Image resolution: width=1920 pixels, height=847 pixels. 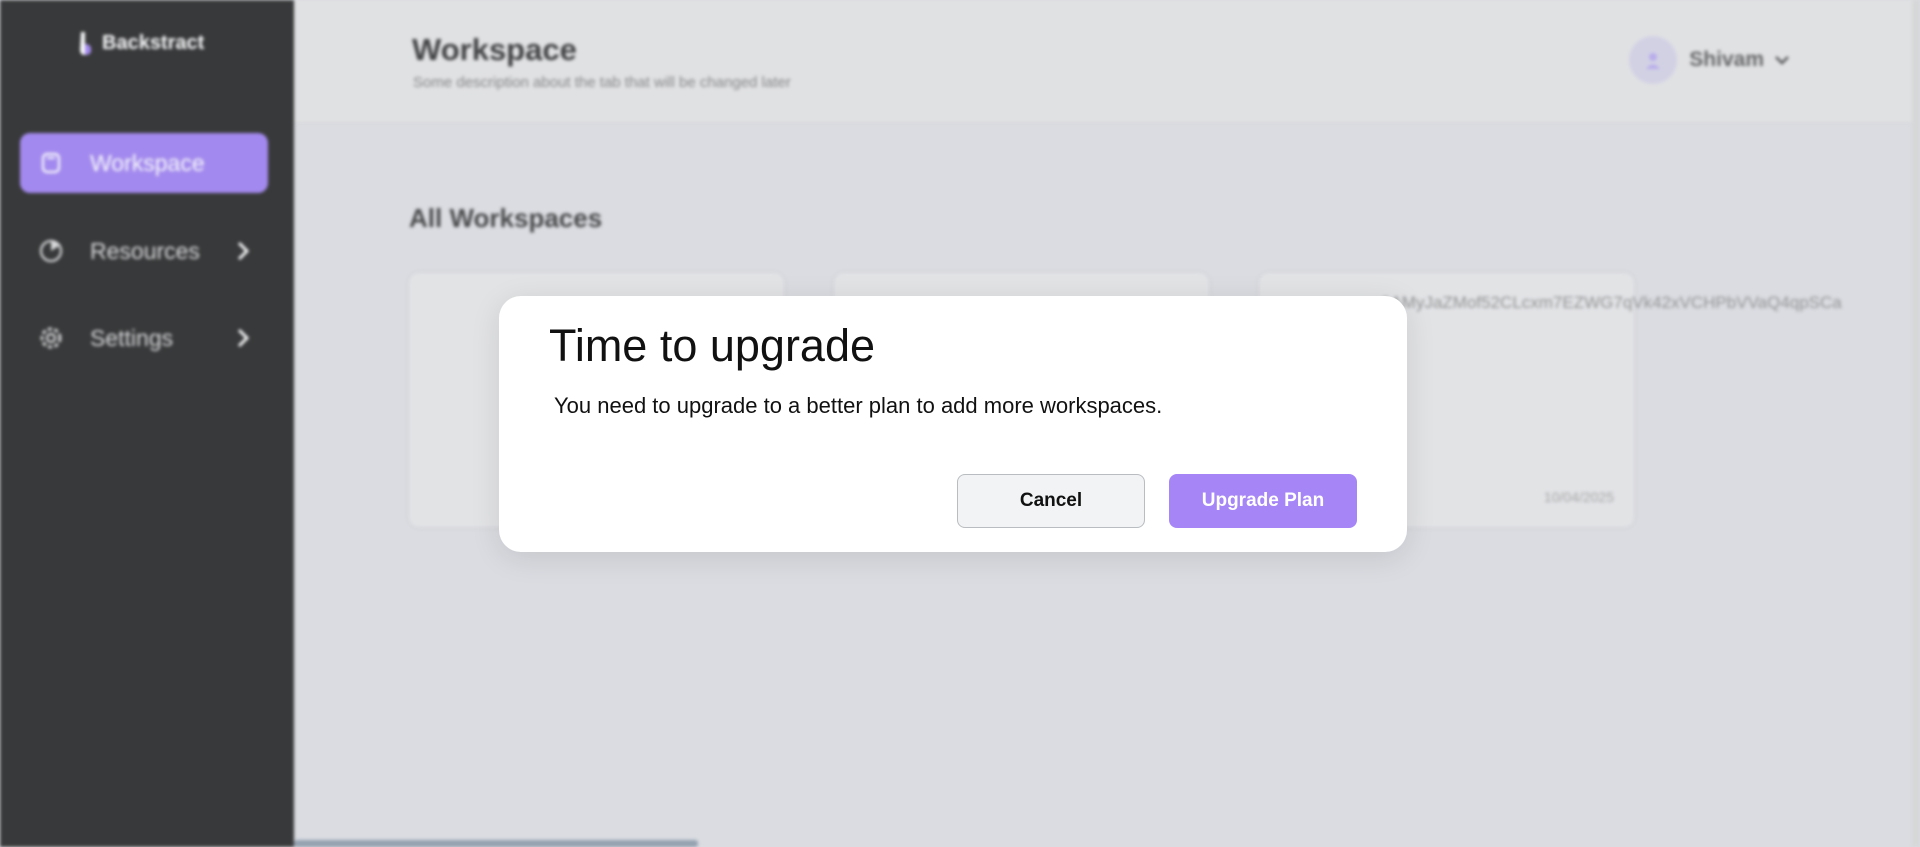 What do you see at coordinates (712, 345) in the screenshot?
I see `dialog-title: Time to upgrade` at bounding box center [712, 345].